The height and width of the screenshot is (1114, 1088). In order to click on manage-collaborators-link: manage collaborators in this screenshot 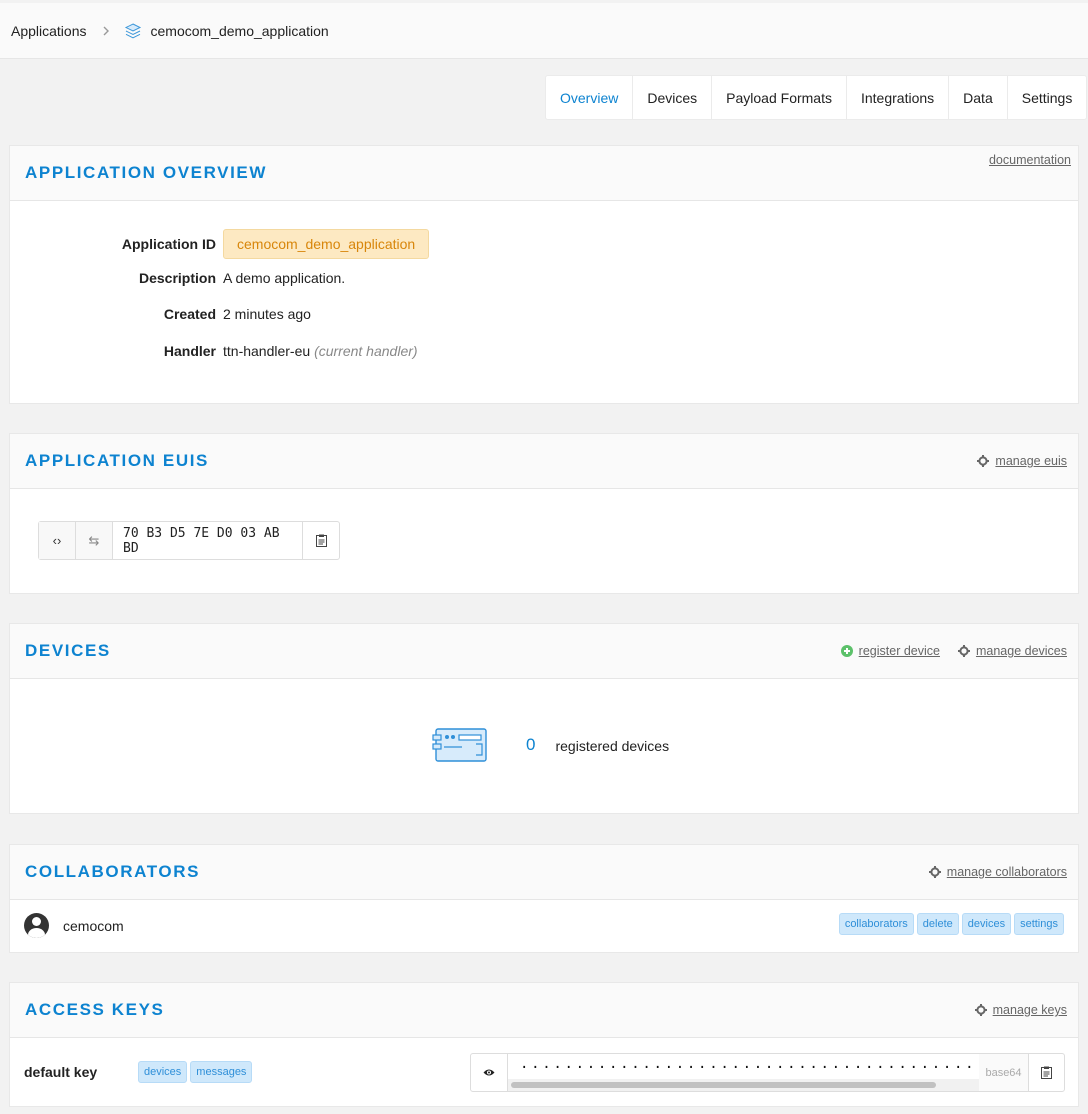, I will do `click(1007, 872)`.